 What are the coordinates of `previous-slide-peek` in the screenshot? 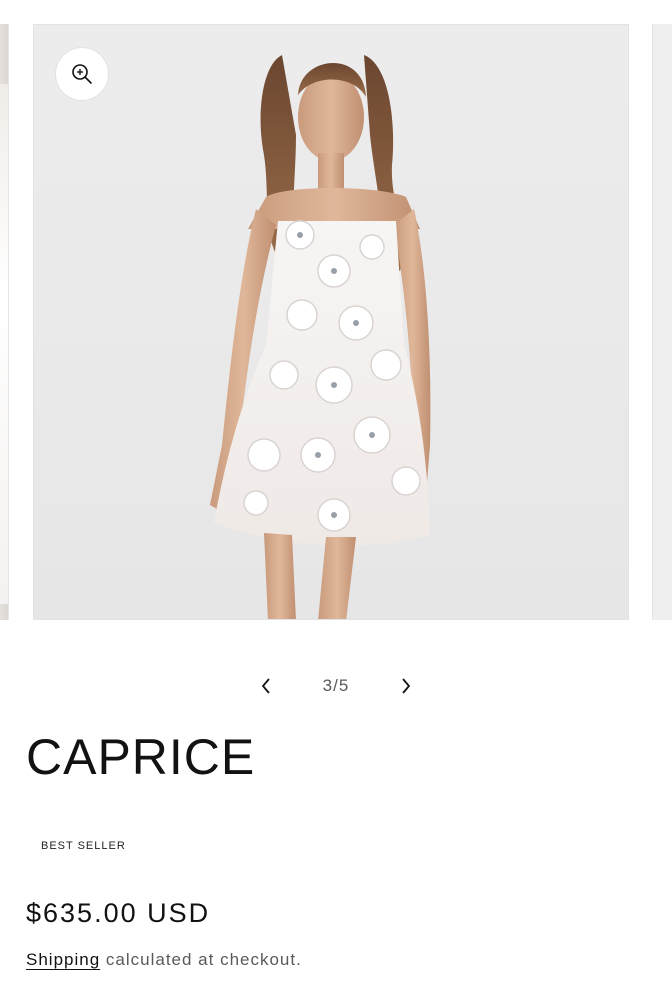 It's located at (4, 322).